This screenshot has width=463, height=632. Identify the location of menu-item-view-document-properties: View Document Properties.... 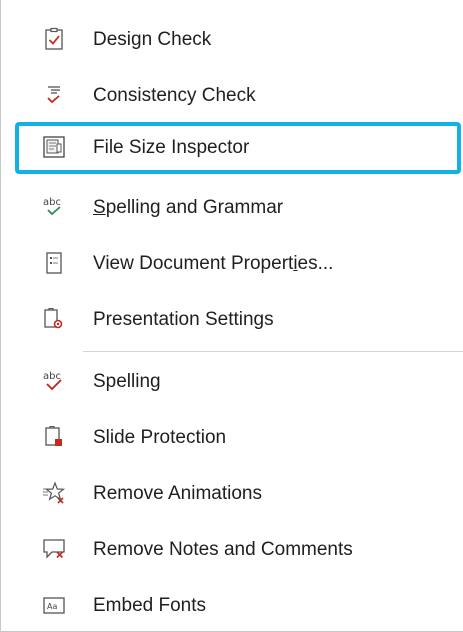
(238, 264).